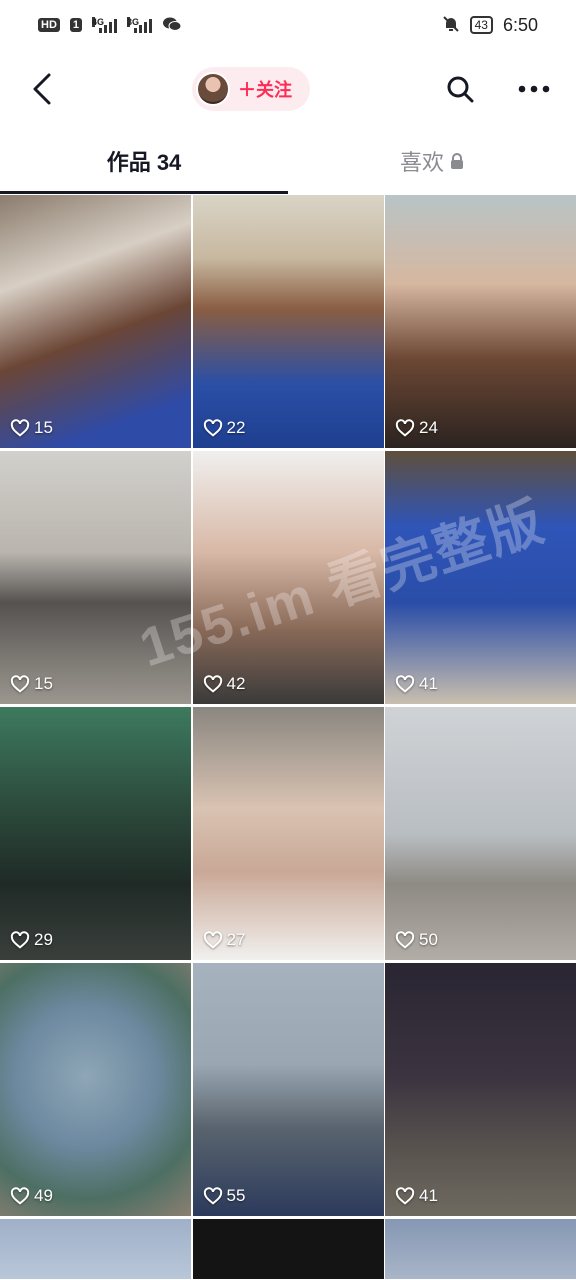 The image size is (576, 1280). What do you see at coordinates (76, 25) in the screenshot?
I see `sim-badge: 1` at bounding box center [76, 25].